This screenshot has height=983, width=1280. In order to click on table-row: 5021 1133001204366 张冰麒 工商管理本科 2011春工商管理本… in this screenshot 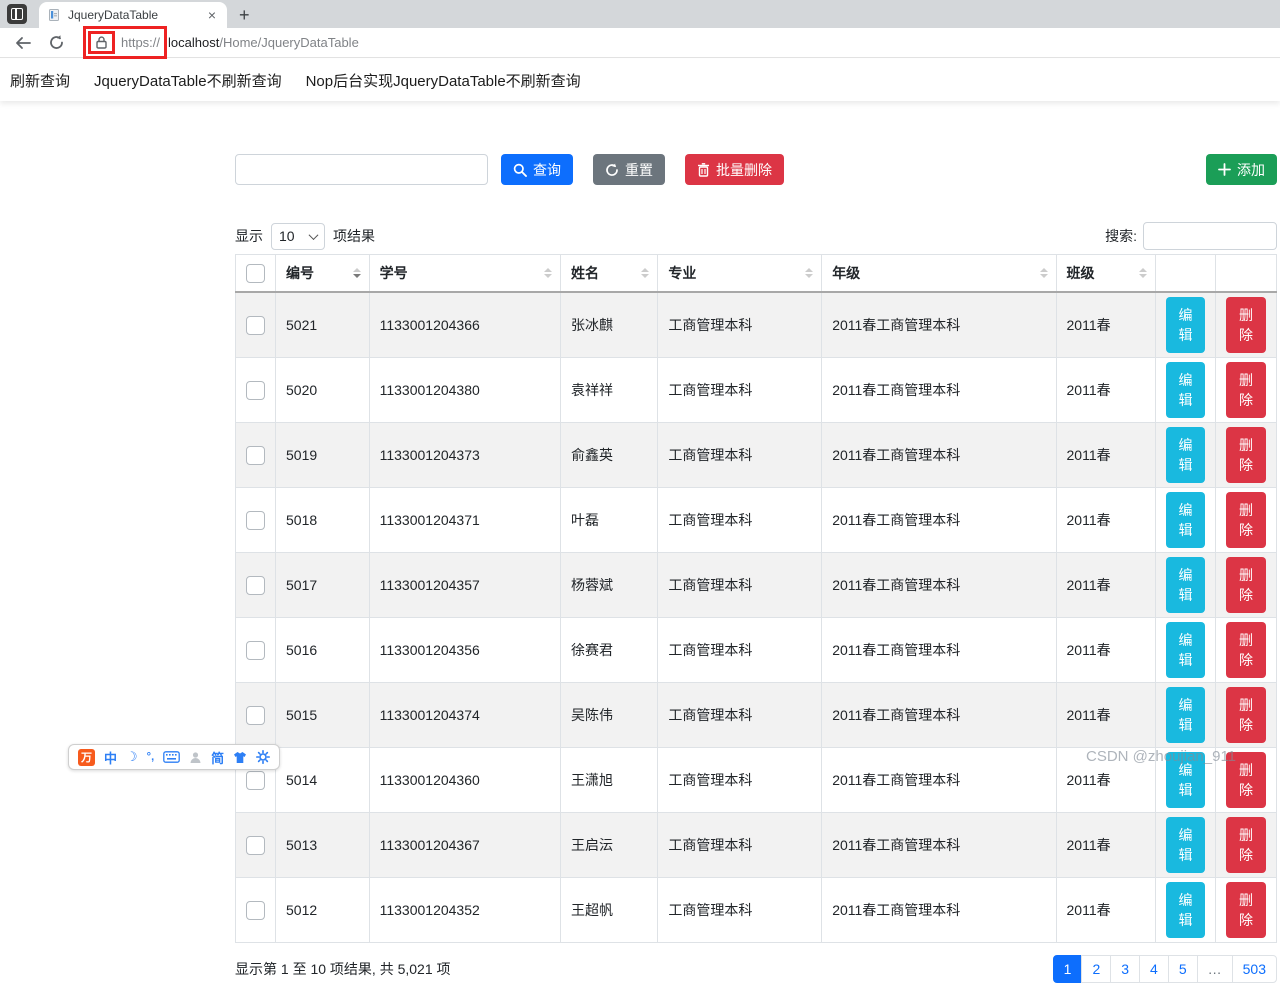, I will do `click(756, 324)`.